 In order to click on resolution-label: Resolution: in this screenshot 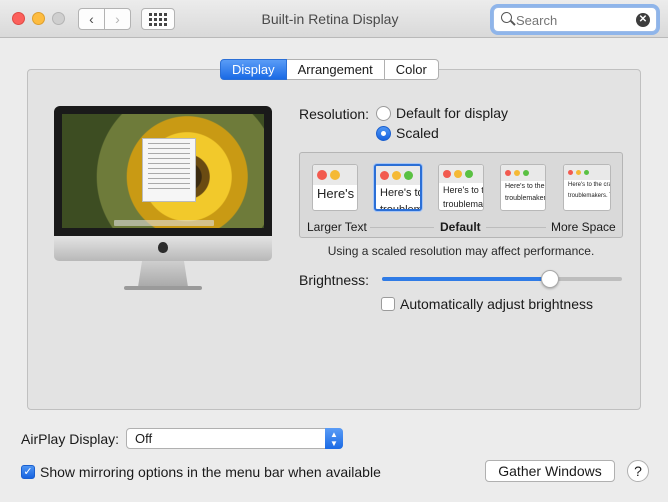, I will do `click(334, 114)`.